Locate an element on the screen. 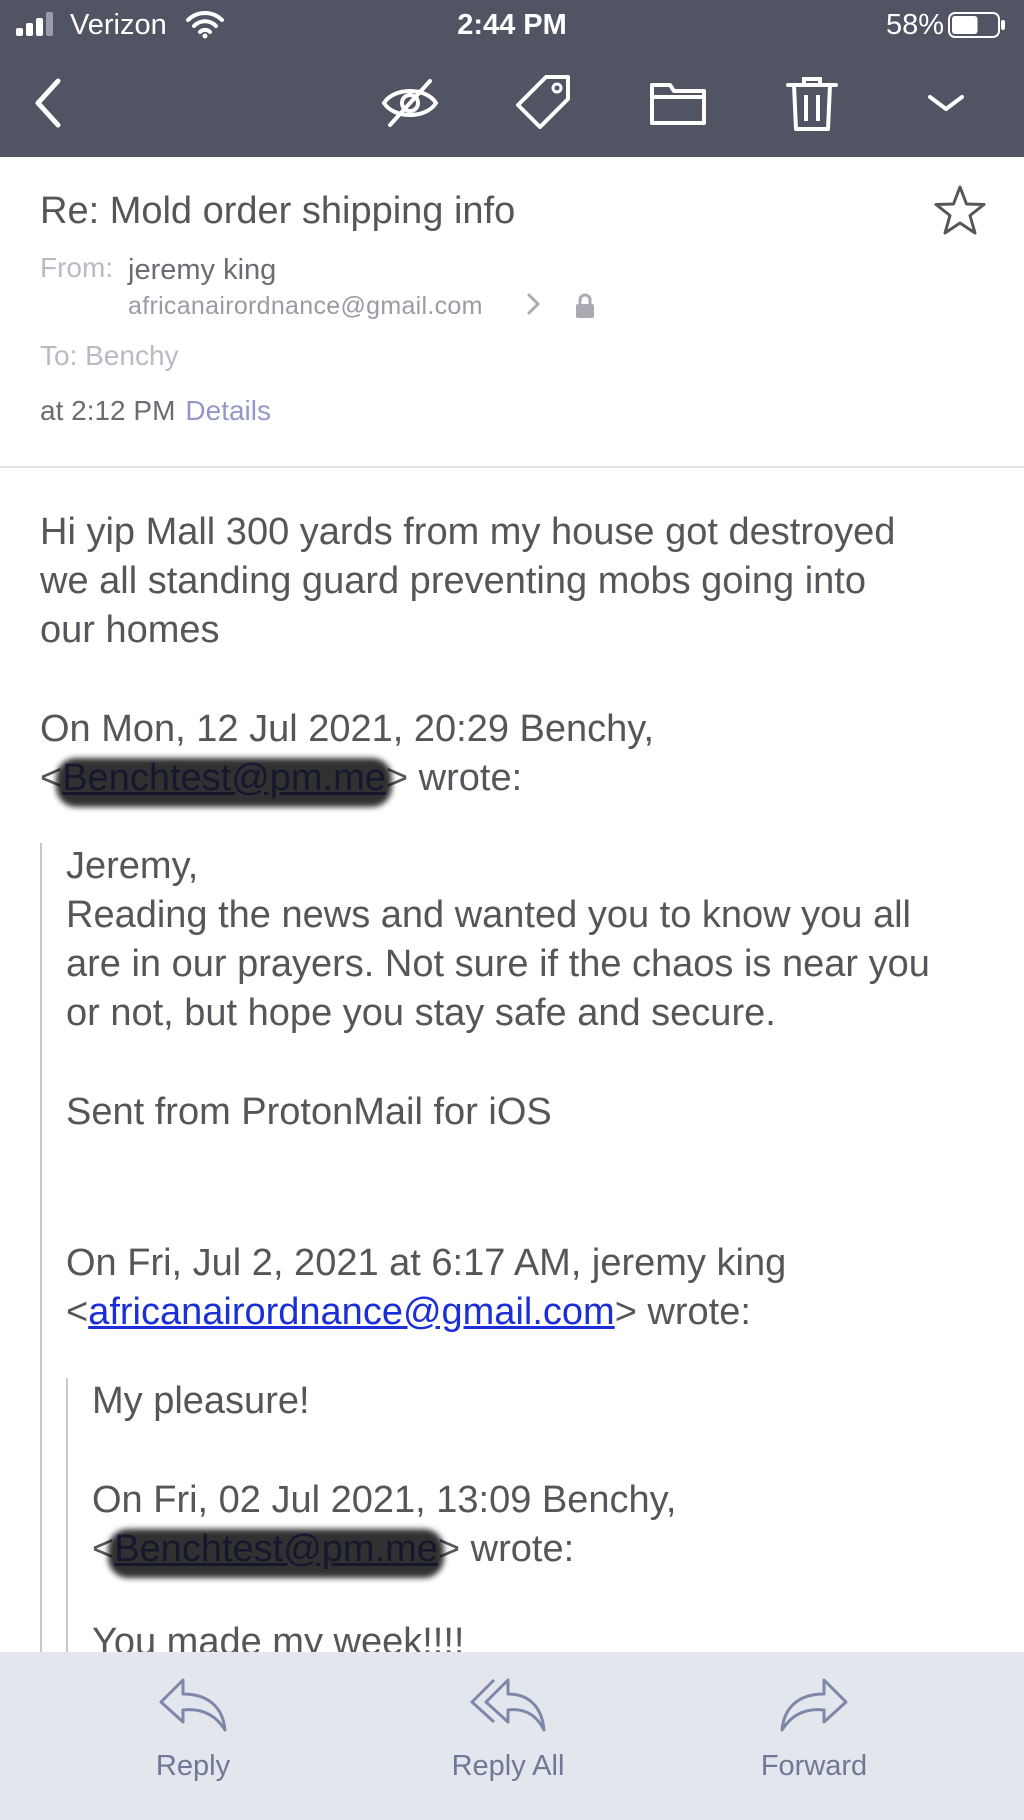  quote-line: Jeremy, is located at coordinates (132, 866).